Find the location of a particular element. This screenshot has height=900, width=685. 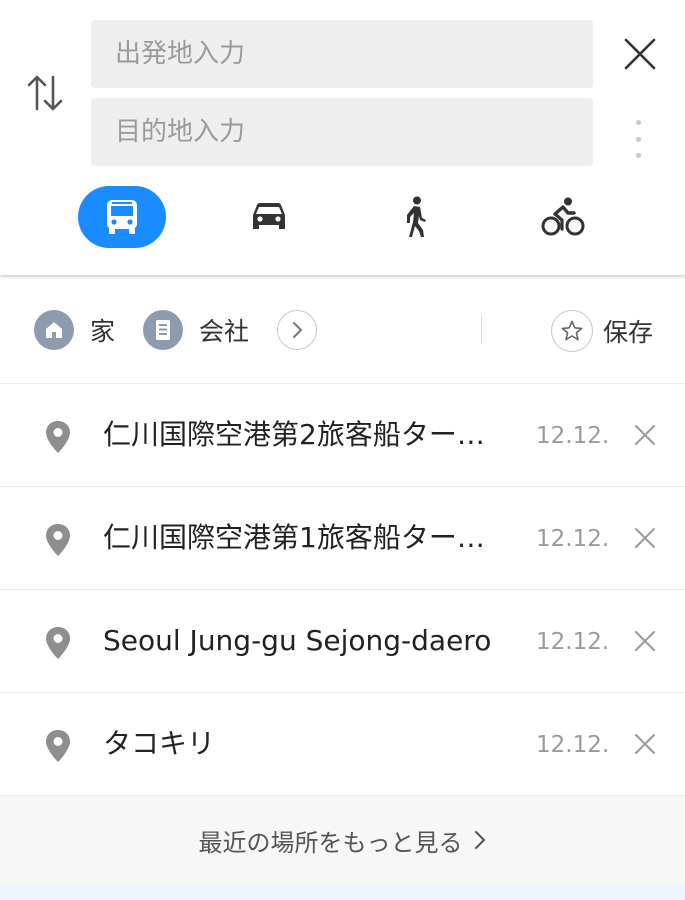

favorites-divider is located at coordinates (481, 330).